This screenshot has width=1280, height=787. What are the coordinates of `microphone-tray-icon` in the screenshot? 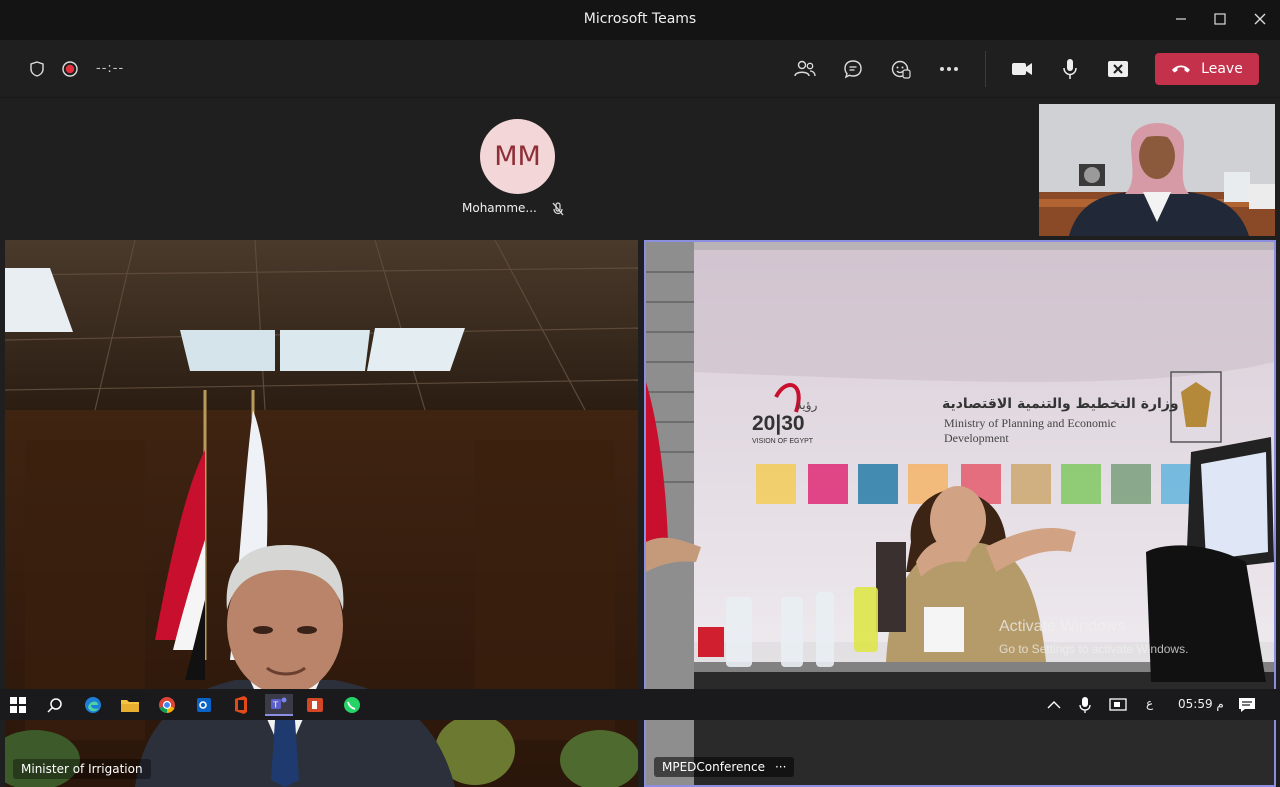 It's located at (1085, 705).